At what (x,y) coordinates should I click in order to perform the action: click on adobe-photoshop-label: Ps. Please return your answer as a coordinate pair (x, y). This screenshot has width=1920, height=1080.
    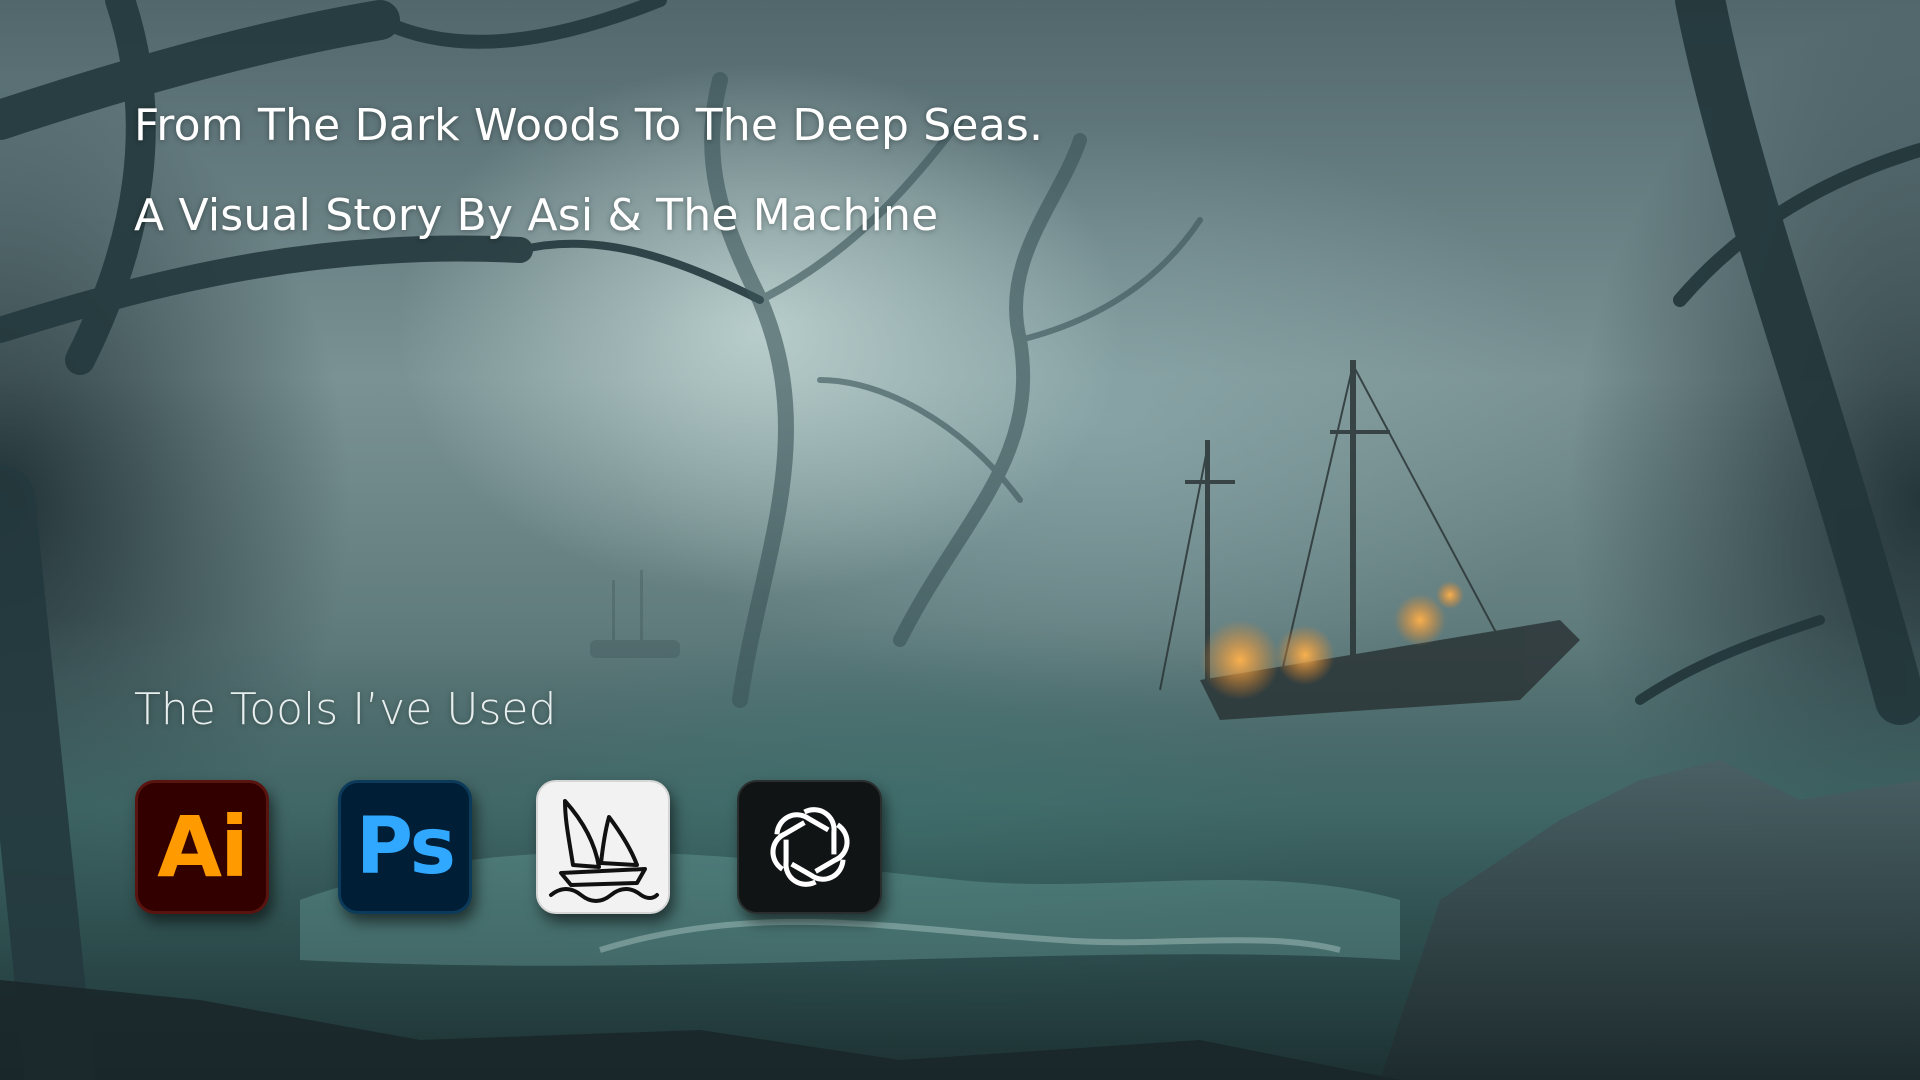
    Looking at the image, I should click on (405, 847).